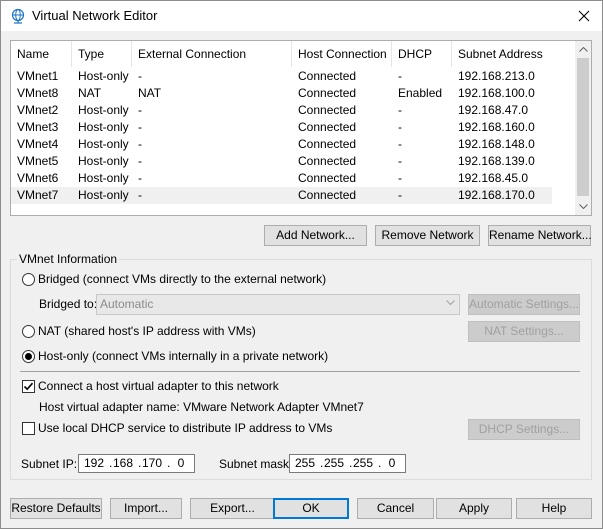 Image resolution: width=603 pixels, height=529 pixels. Describe the element at coordinates (28, 279) in the screenshot. I see `bridged-radio` at that location.